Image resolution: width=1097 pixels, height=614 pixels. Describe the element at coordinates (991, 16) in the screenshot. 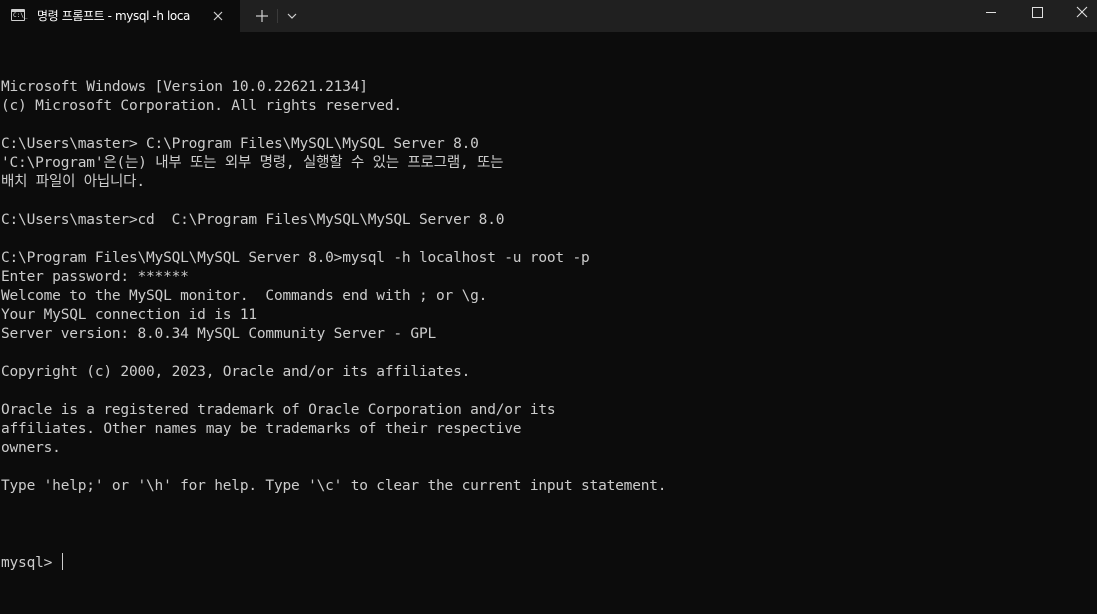

I see `minimize-button` at that location.